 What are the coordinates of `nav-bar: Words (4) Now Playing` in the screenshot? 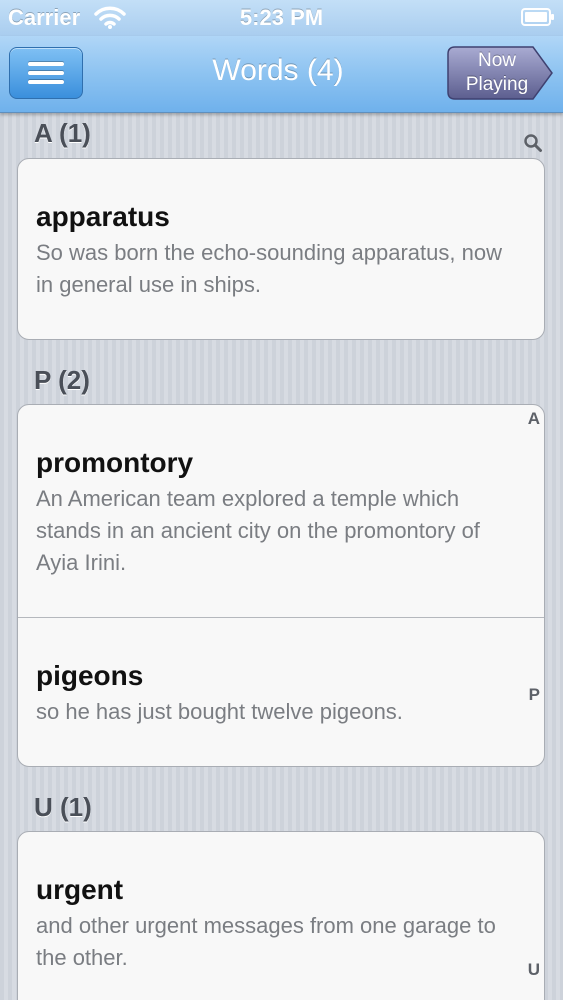 It's located at (281, 74).